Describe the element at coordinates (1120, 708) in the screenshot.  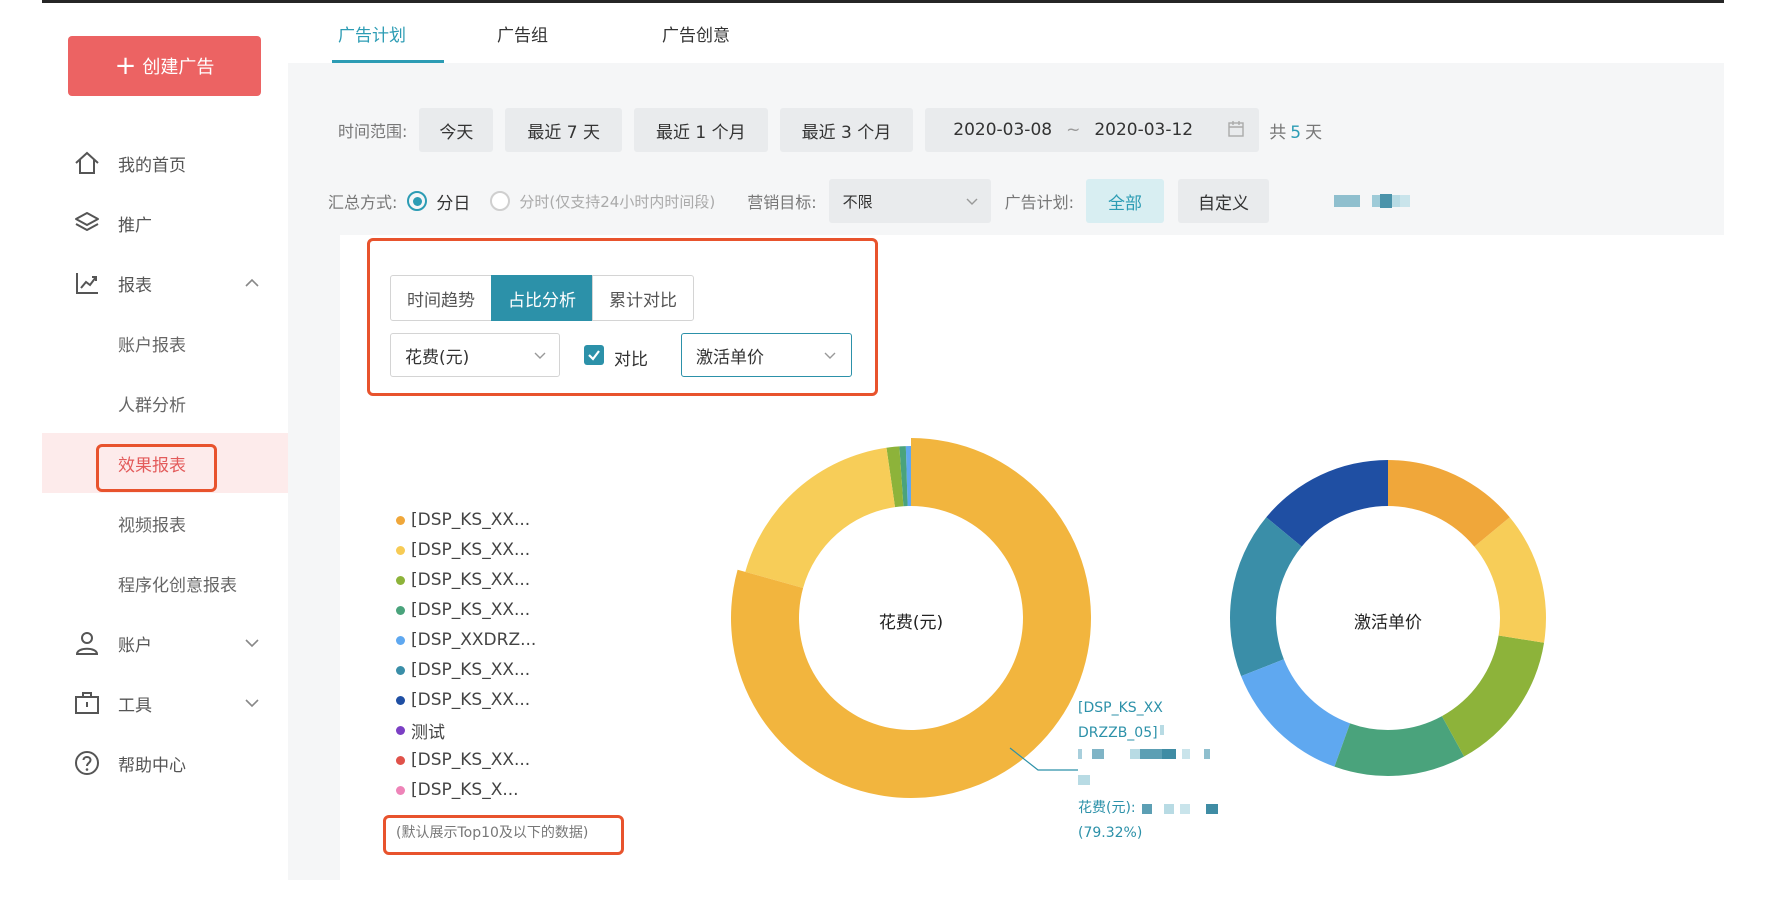
I see `tooltip-line1: [DSP_KS_XX` at that location.